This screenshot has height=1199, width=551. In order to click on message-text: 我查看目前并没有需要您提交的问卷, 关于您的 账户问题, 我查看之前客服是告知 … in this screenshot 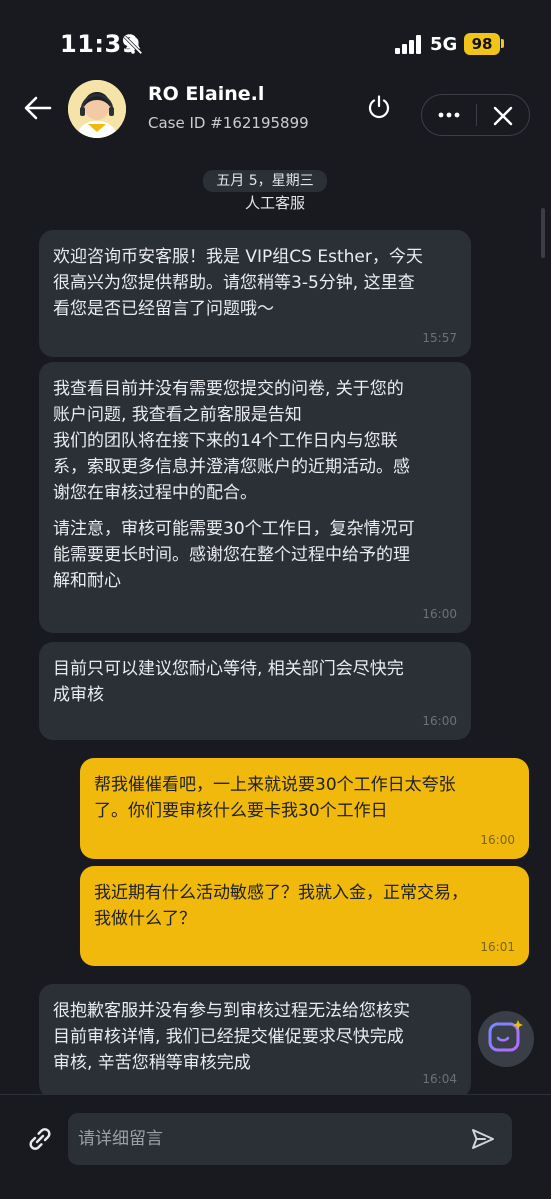, I will do `click(231, 441)`.